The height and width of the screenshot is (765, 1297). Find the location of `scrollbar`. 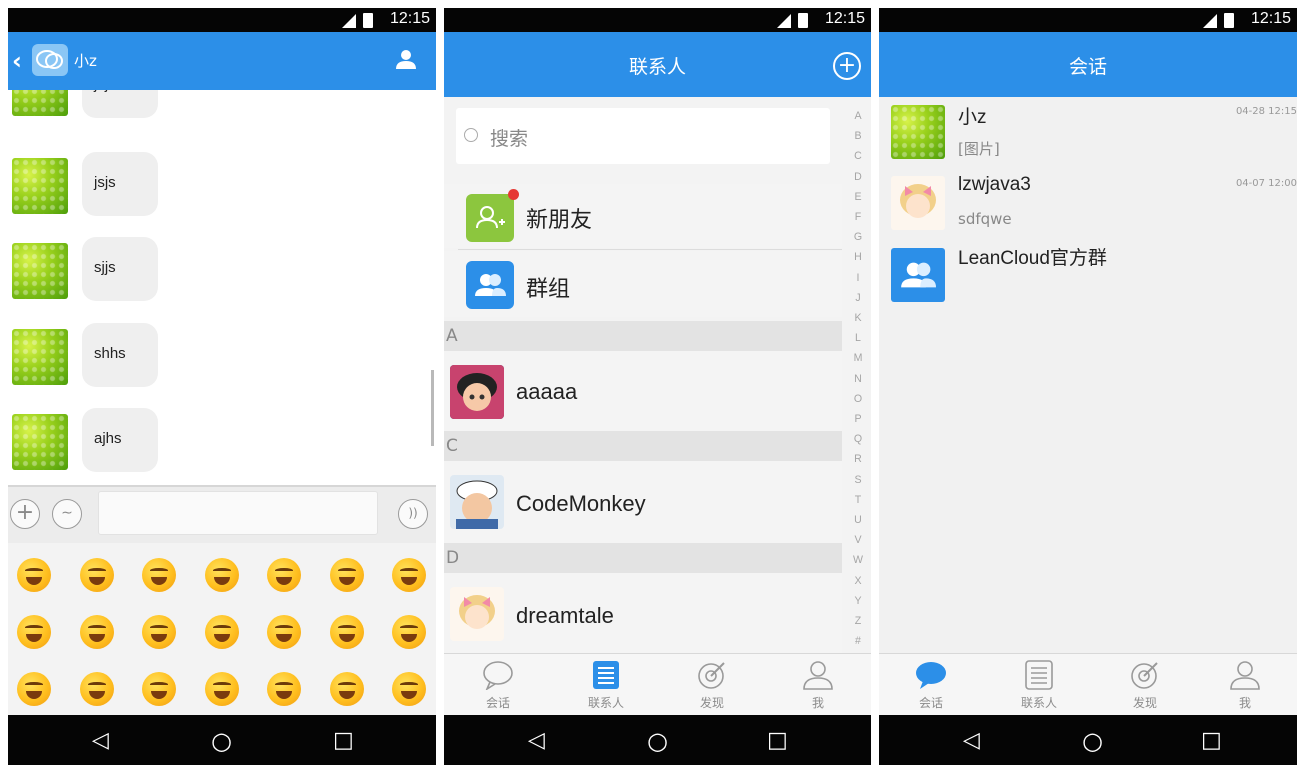

scrollbar is located at coordinates (432, 408).